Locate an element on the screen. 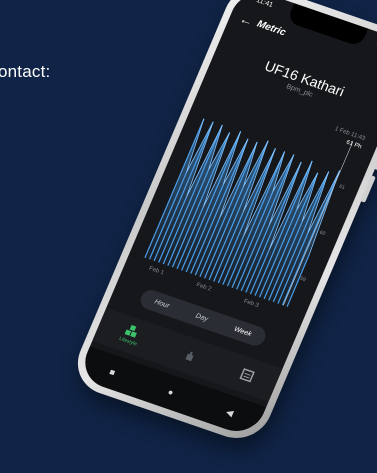 This screenshot has height=473, width=377. tab-hour: Hour is located at coordinates (161, 303).